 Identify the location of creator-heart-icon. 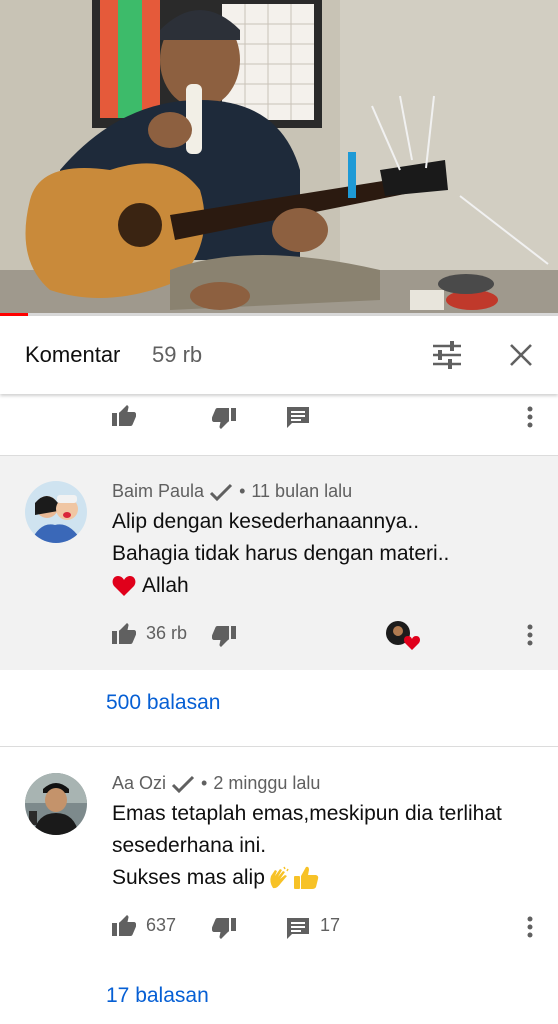
(403, 635).